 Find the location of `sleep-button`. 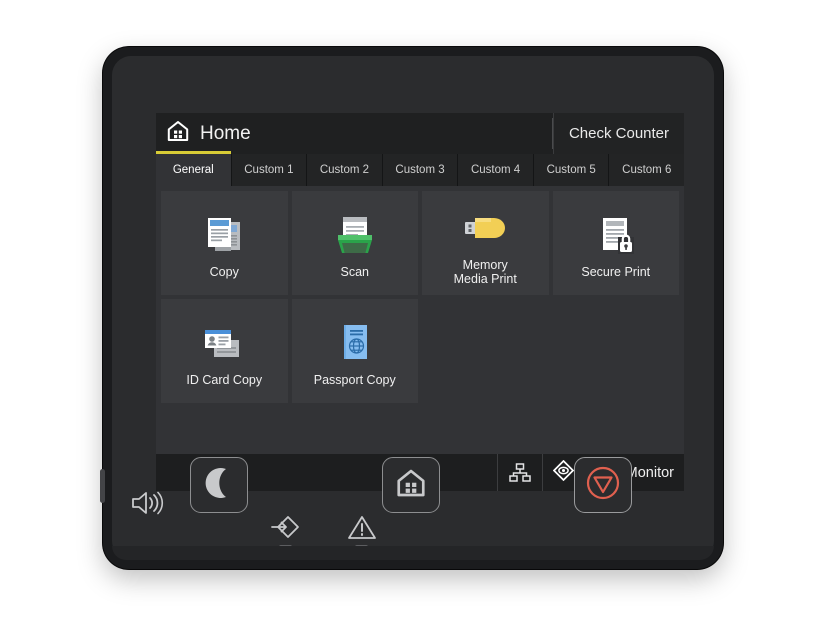

sleep-button is located at coordinates (219, 485).